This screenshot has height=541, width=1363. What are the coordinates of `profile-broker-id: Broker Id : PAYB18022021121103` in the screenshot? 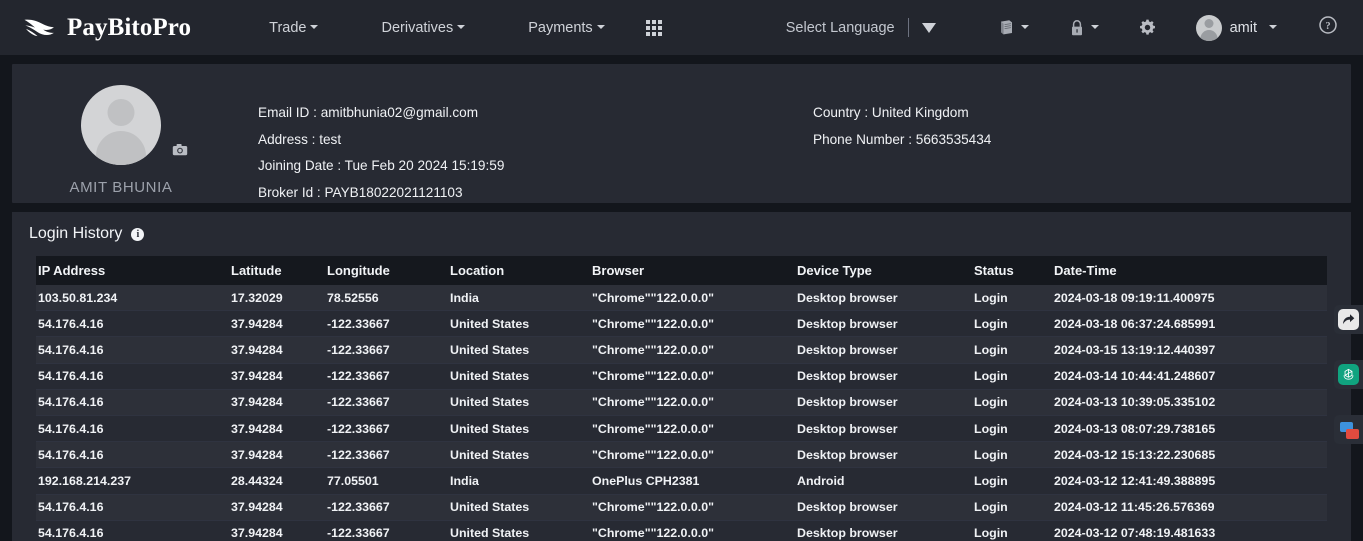 It's located at (360, 192).